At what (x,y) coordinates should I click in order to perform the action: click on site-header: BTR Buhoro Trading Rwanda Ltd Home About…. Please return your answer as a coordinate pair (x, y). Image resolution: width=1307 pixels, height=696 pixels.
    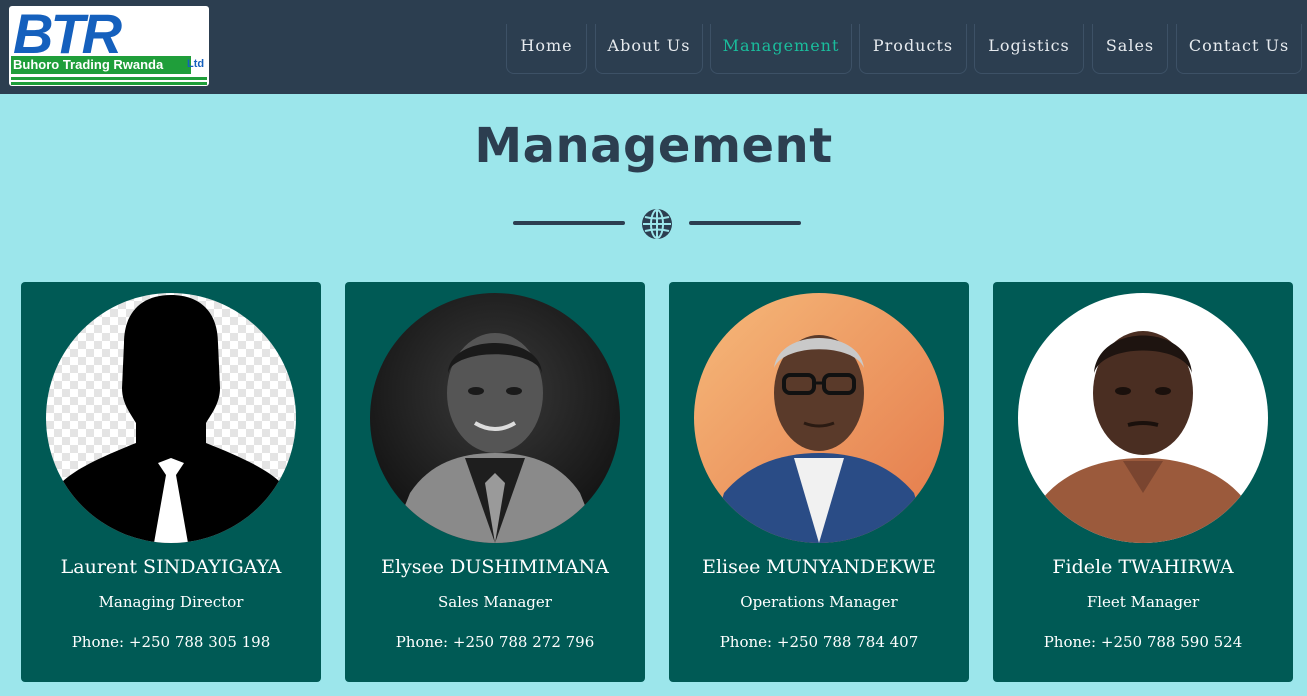
    Looking at the image, I should click on (653, 47).